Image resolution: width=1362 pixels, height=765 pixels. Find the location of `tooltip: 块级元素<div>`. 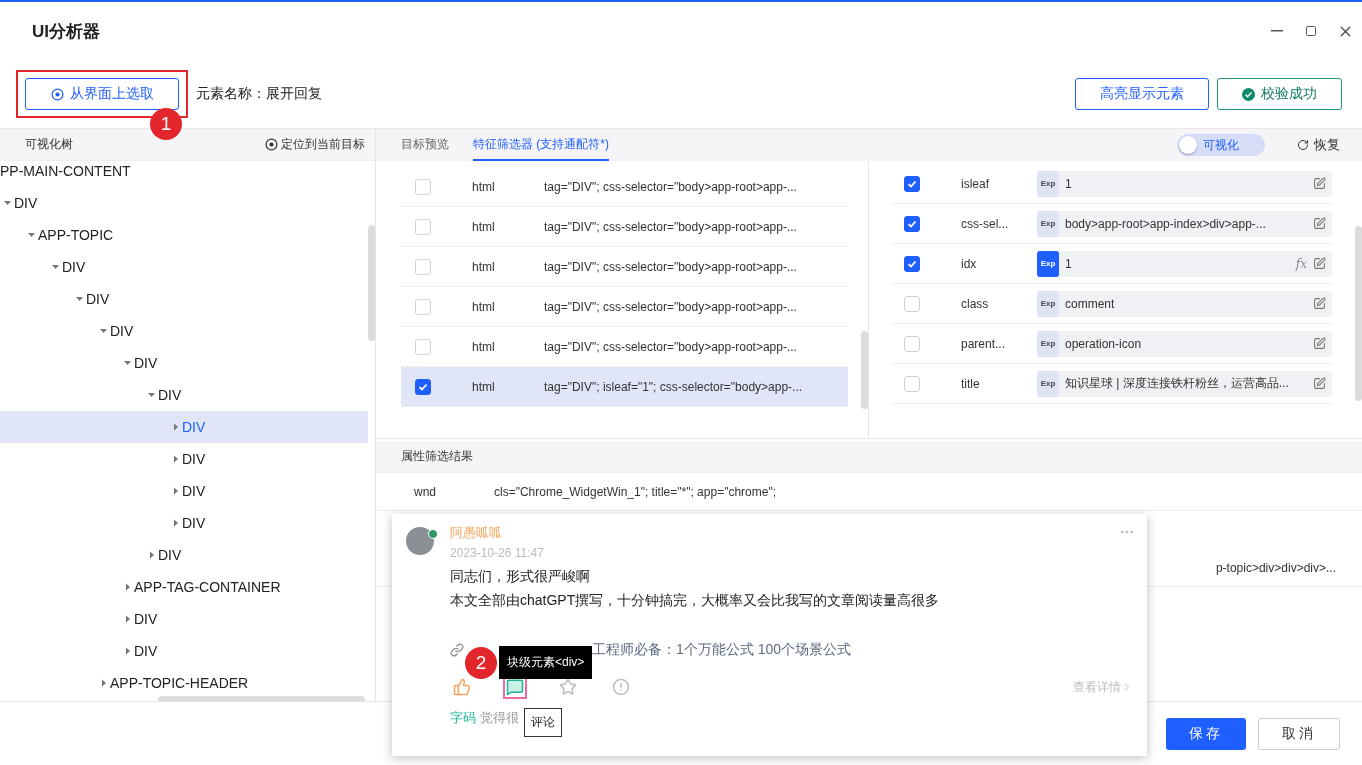

tooltip: 块级元素<div> is located at coordinates (546, 662).